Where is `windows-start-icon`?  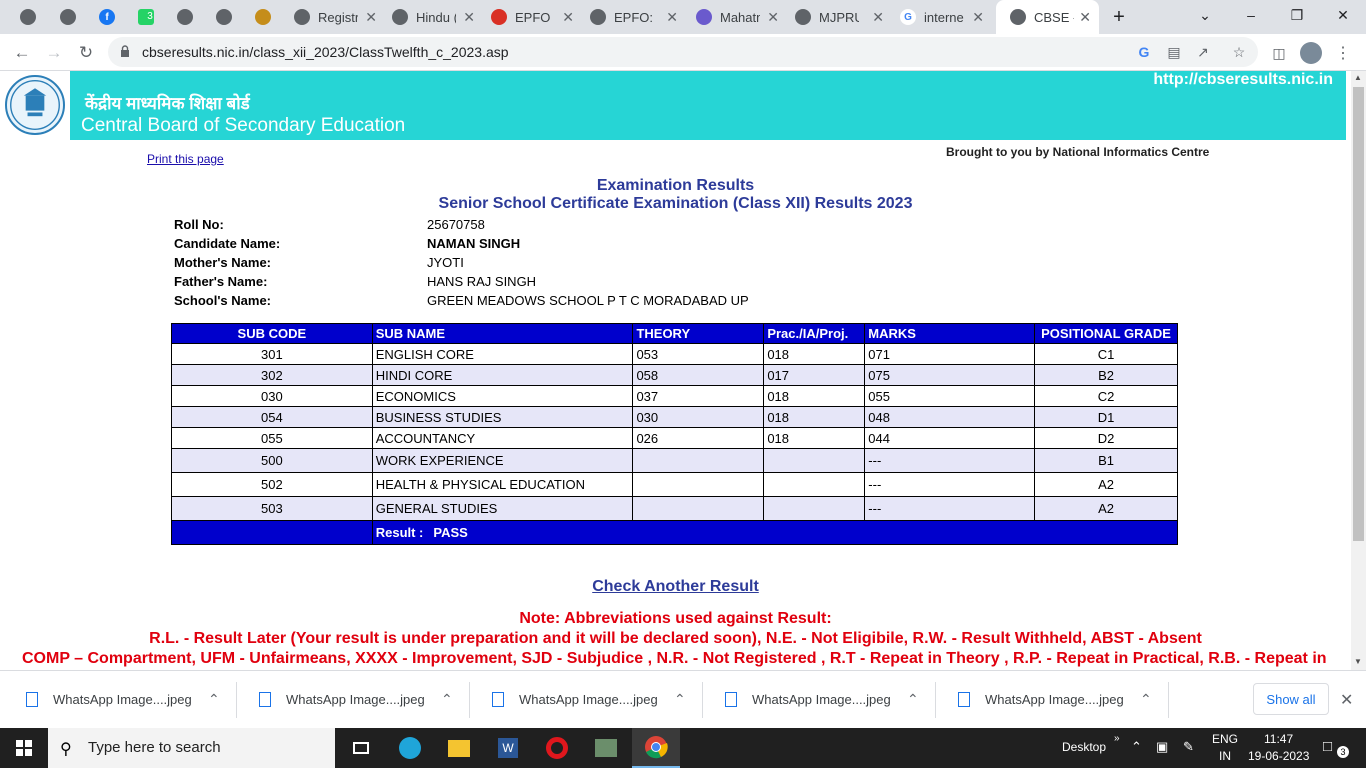
windows-start-icon is located at coordinates (24, 748).